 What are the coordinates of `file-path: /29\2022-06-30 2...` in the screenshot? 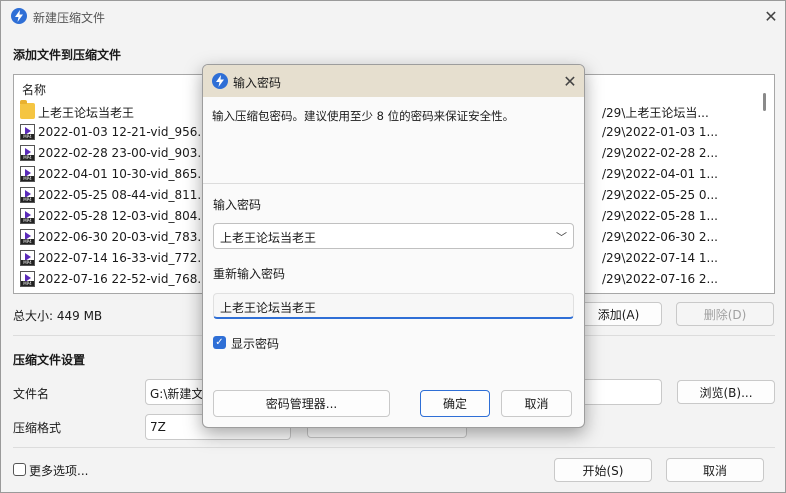 It's located at (660, 237).